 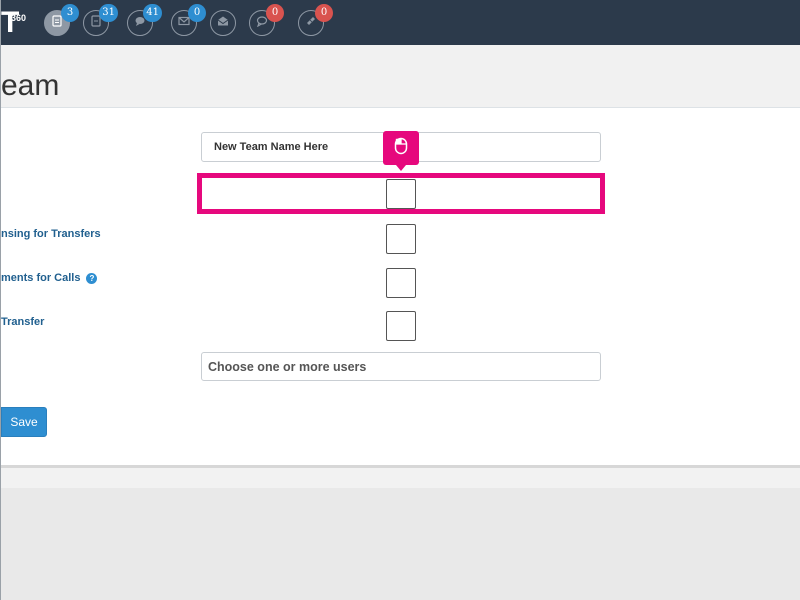 I want to click on team-name-placeholder: New Team Name Here, so click(x=271, y=147).